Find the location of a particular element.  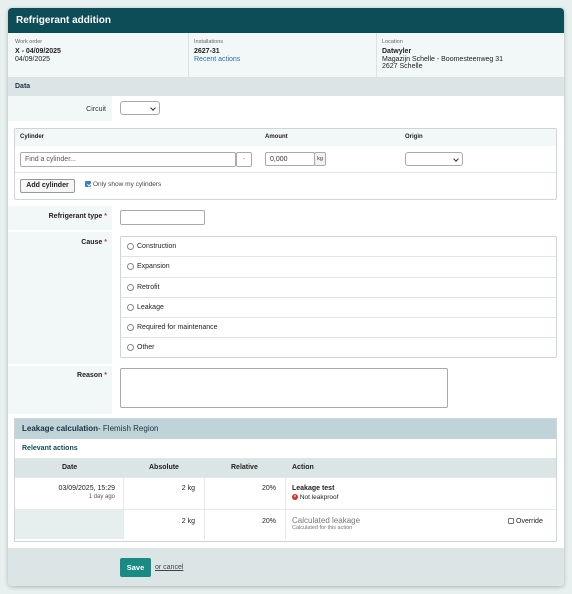

origin-select is located at coordinates (434, 159).